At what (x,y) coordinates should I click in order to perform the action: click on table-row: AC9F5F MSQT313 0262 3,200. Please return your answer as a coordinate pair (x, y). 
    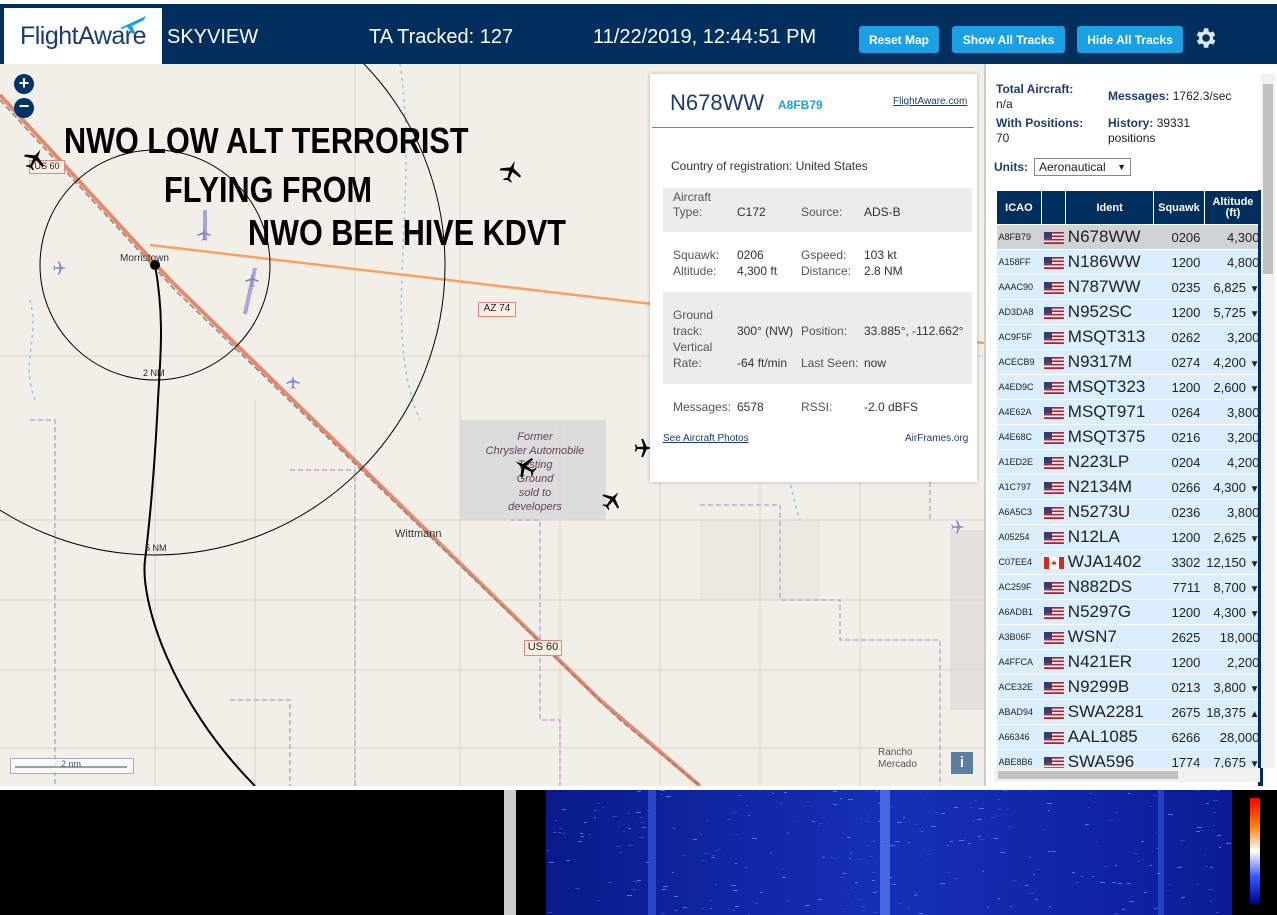
    Looking at the image, I should click on (1129, 337).